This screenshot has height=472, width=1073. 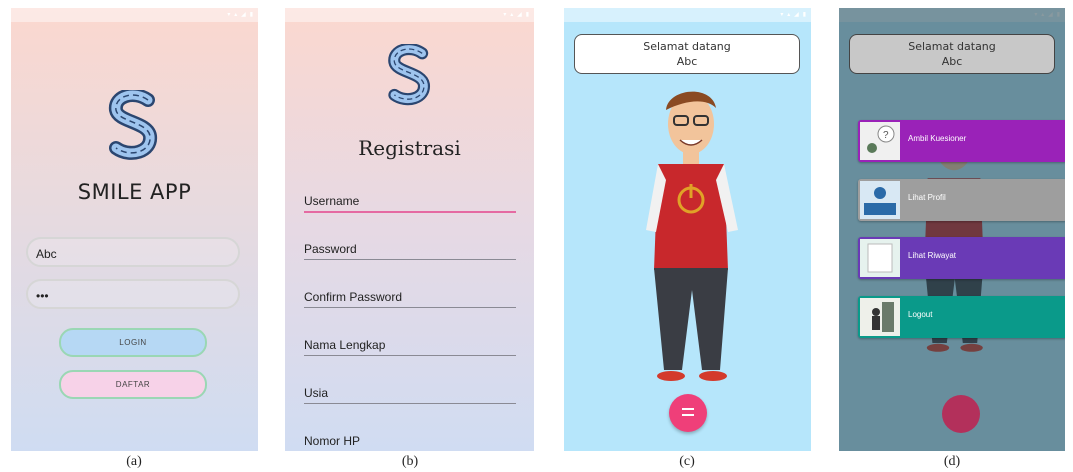 I want to click on menu-item-ambil-kuesioner: ? Ambil Kuesioner, so click(x=961, y=141).